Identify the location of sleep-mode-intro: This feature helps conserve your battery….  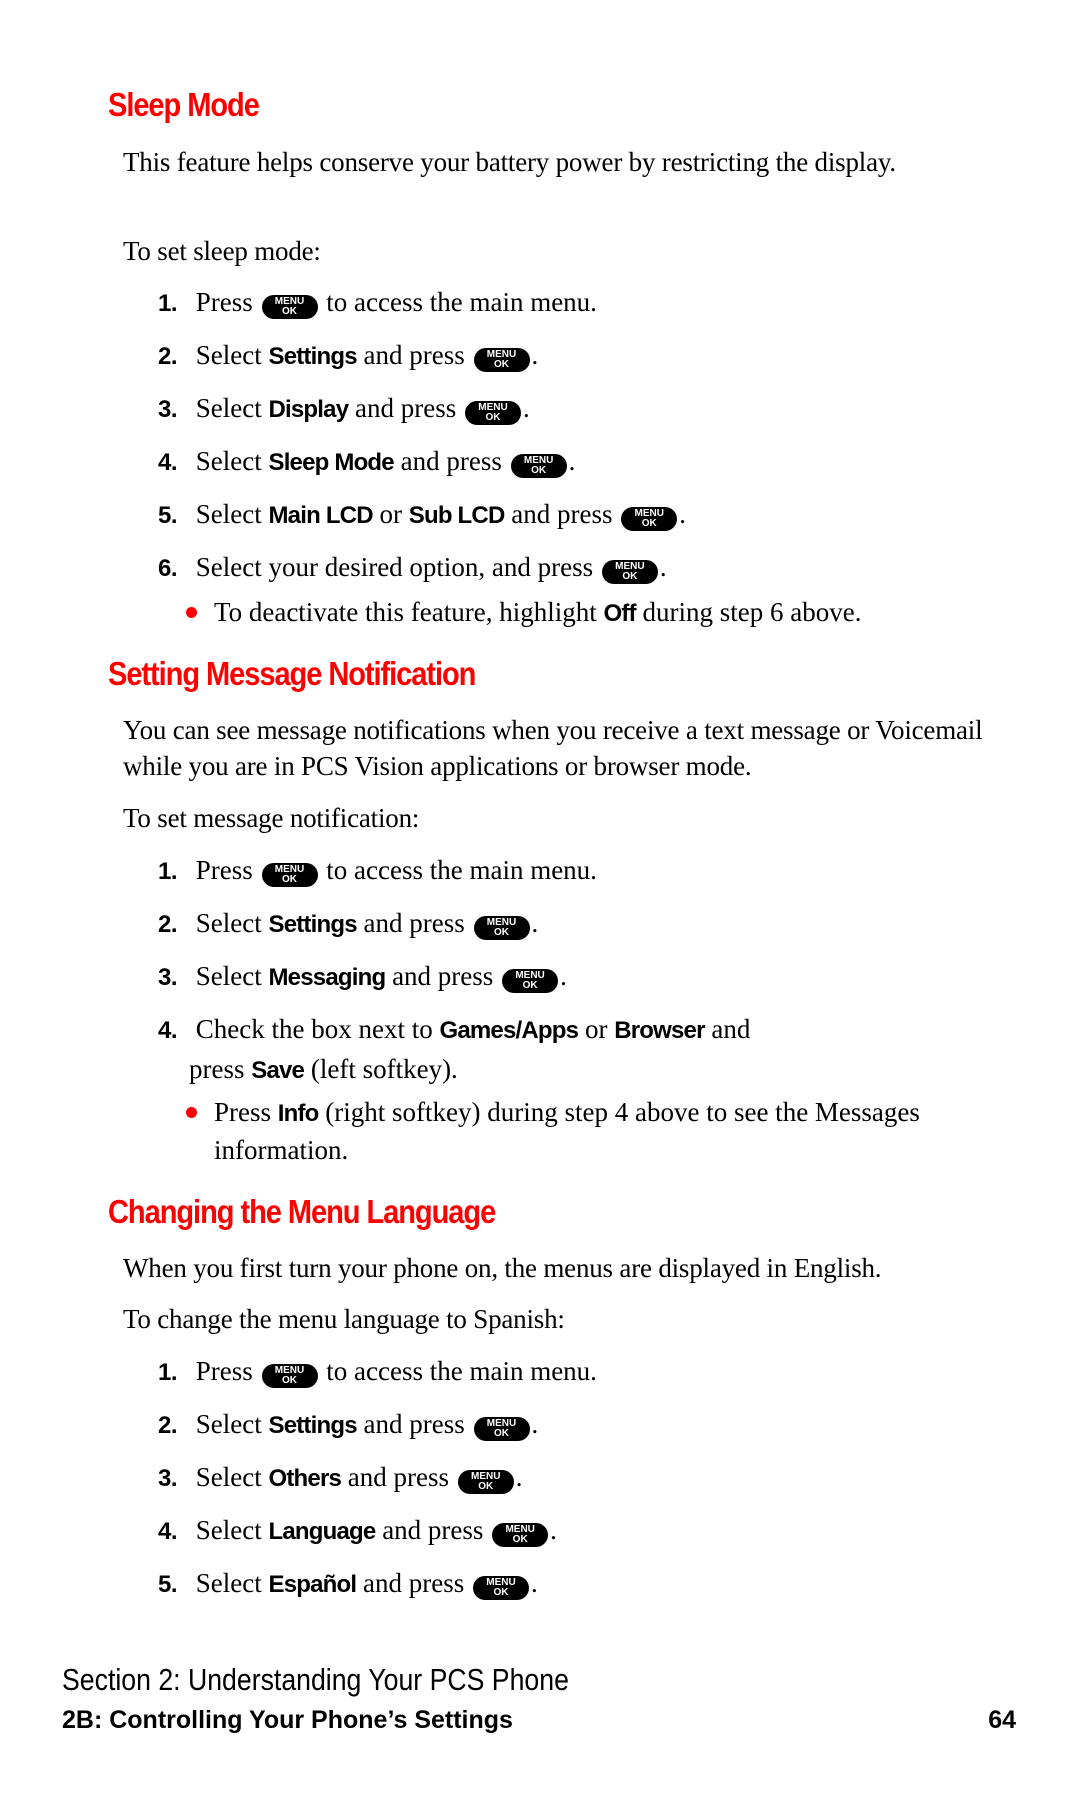
(509, 162).